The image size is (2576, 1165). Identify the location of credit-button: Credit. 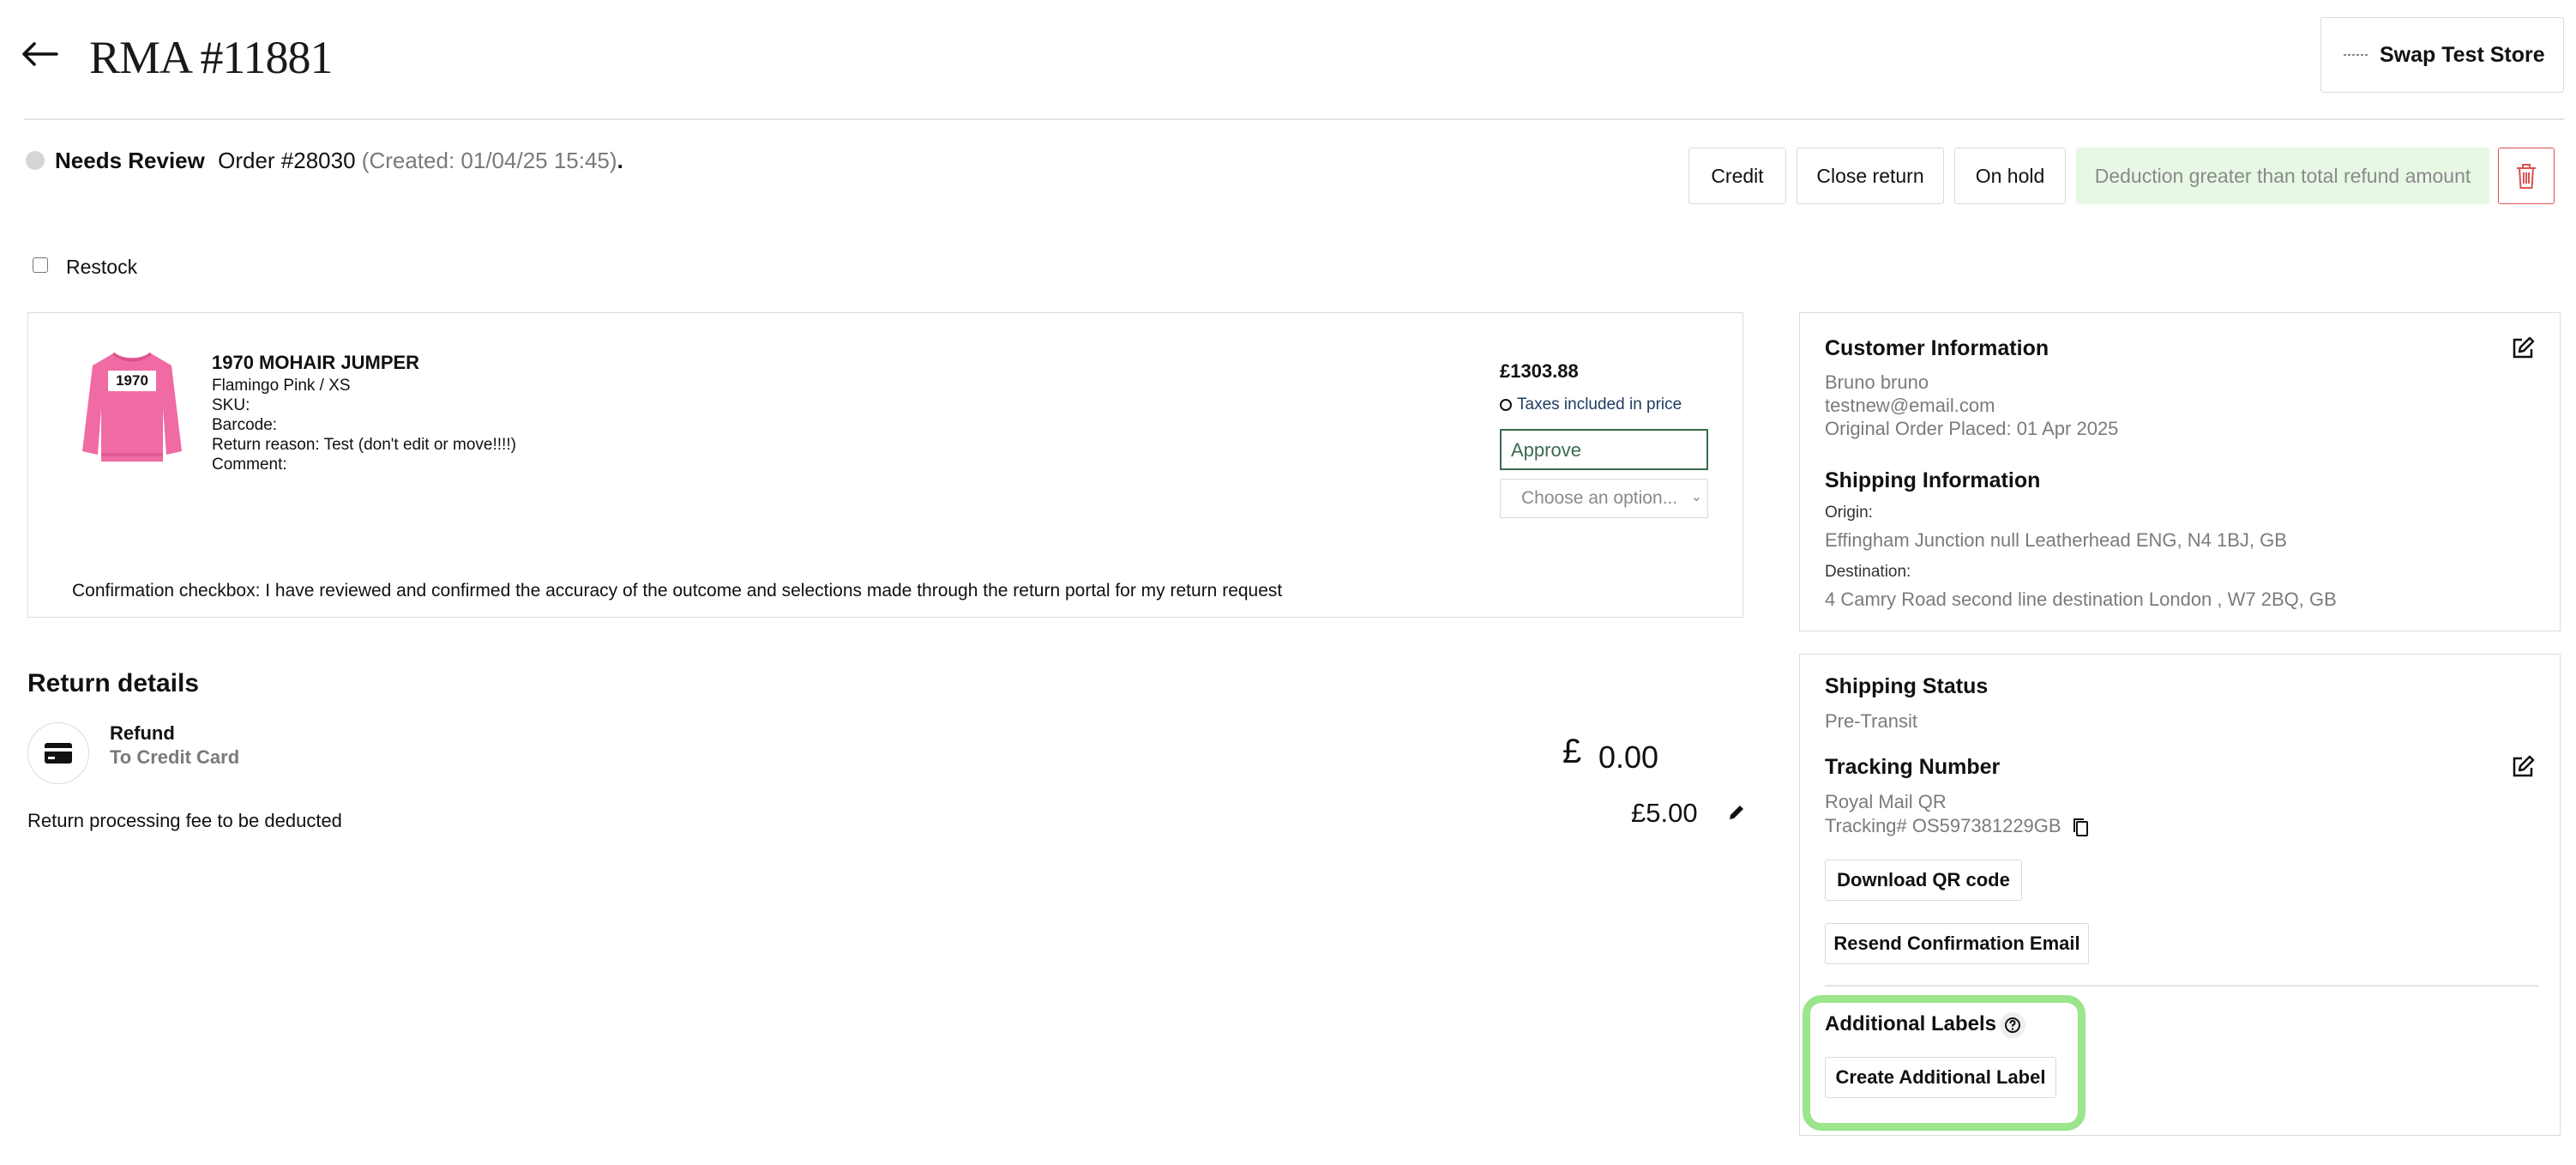
(1737, 176).